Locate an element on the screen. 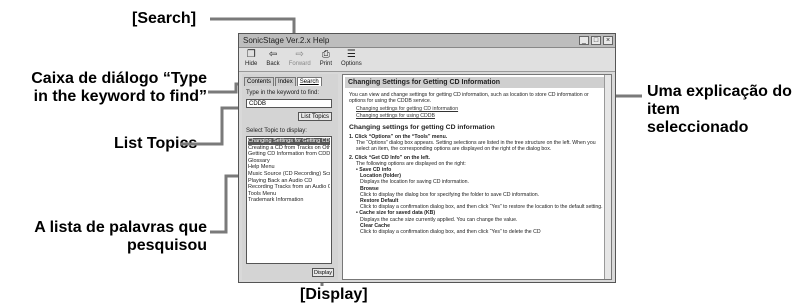  hide-label: Hide is located at coordinates (251, 64).